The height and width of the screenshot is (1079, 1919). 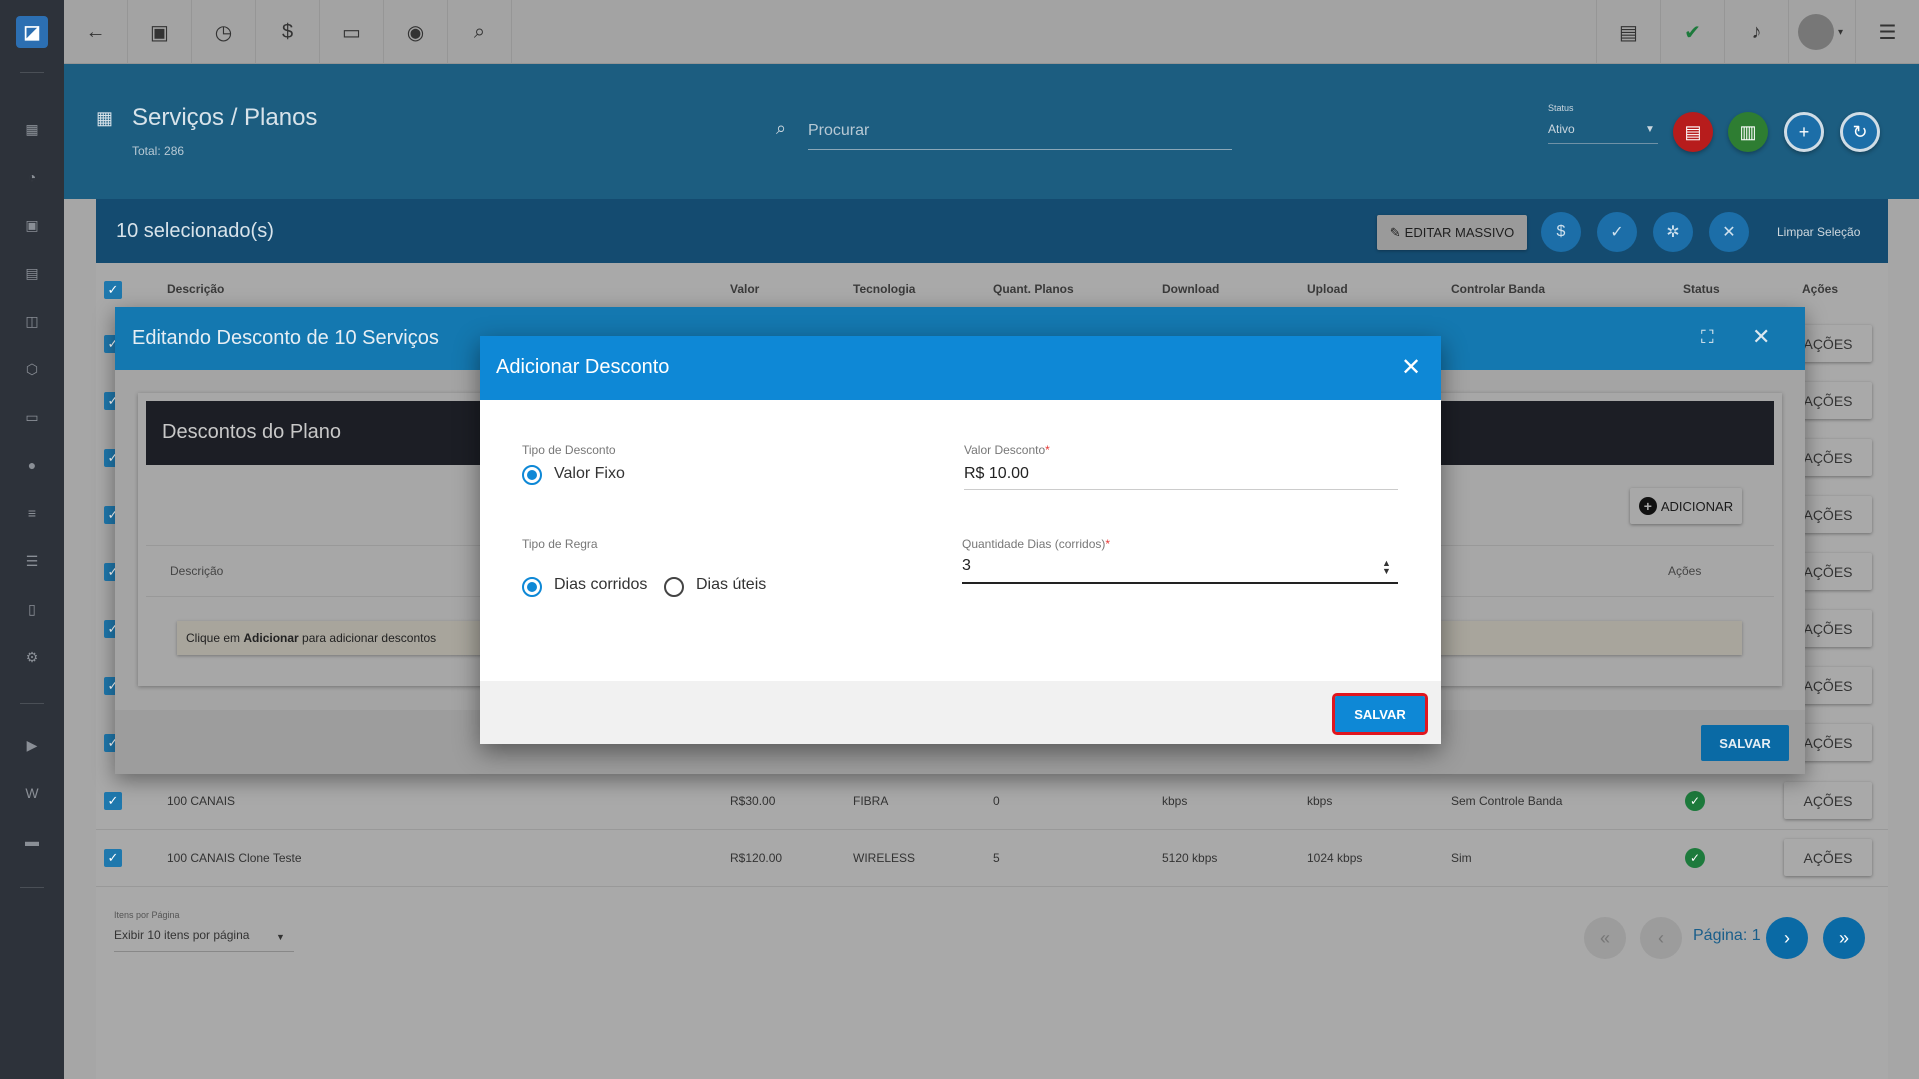 I want to click on col-valor: Valor, so click(x=744, y=289).